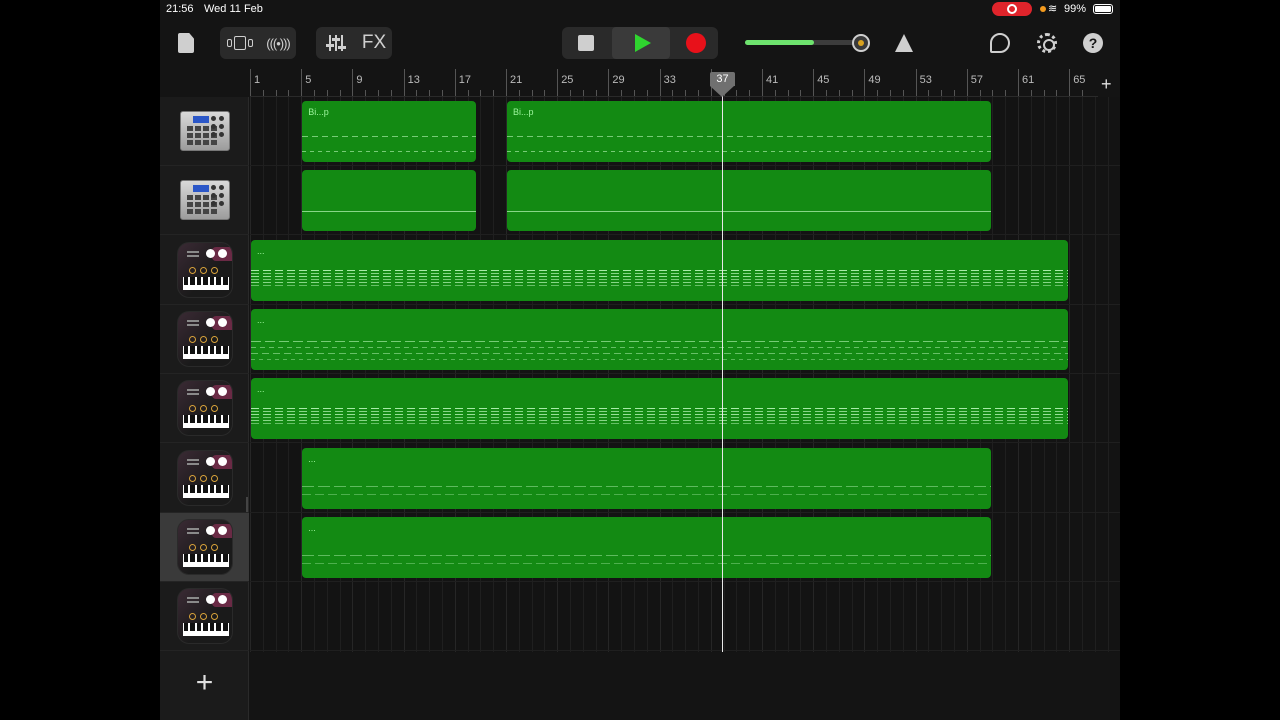 This screenshot has height=720, width=1280. What do you see at coordinates (977, 80) in the screenshot?
I see `ruler-bar-number: 57` at bounding box center [977, 80].